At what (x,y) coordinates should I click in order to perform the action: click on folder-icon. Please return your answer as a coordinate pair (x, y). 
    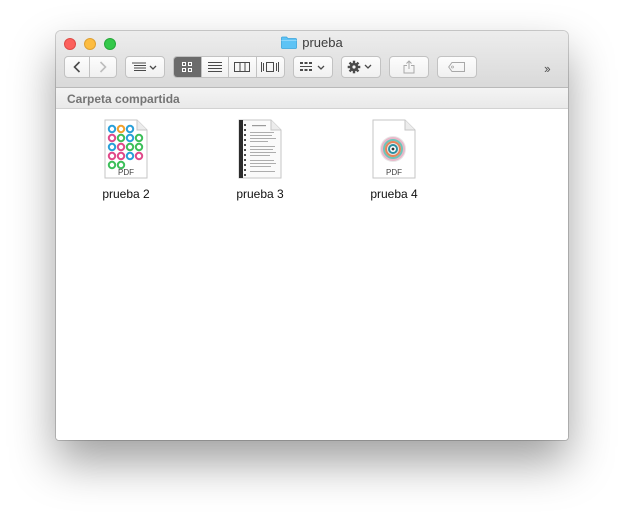
    Looking at the image, I should click on (289, 42).